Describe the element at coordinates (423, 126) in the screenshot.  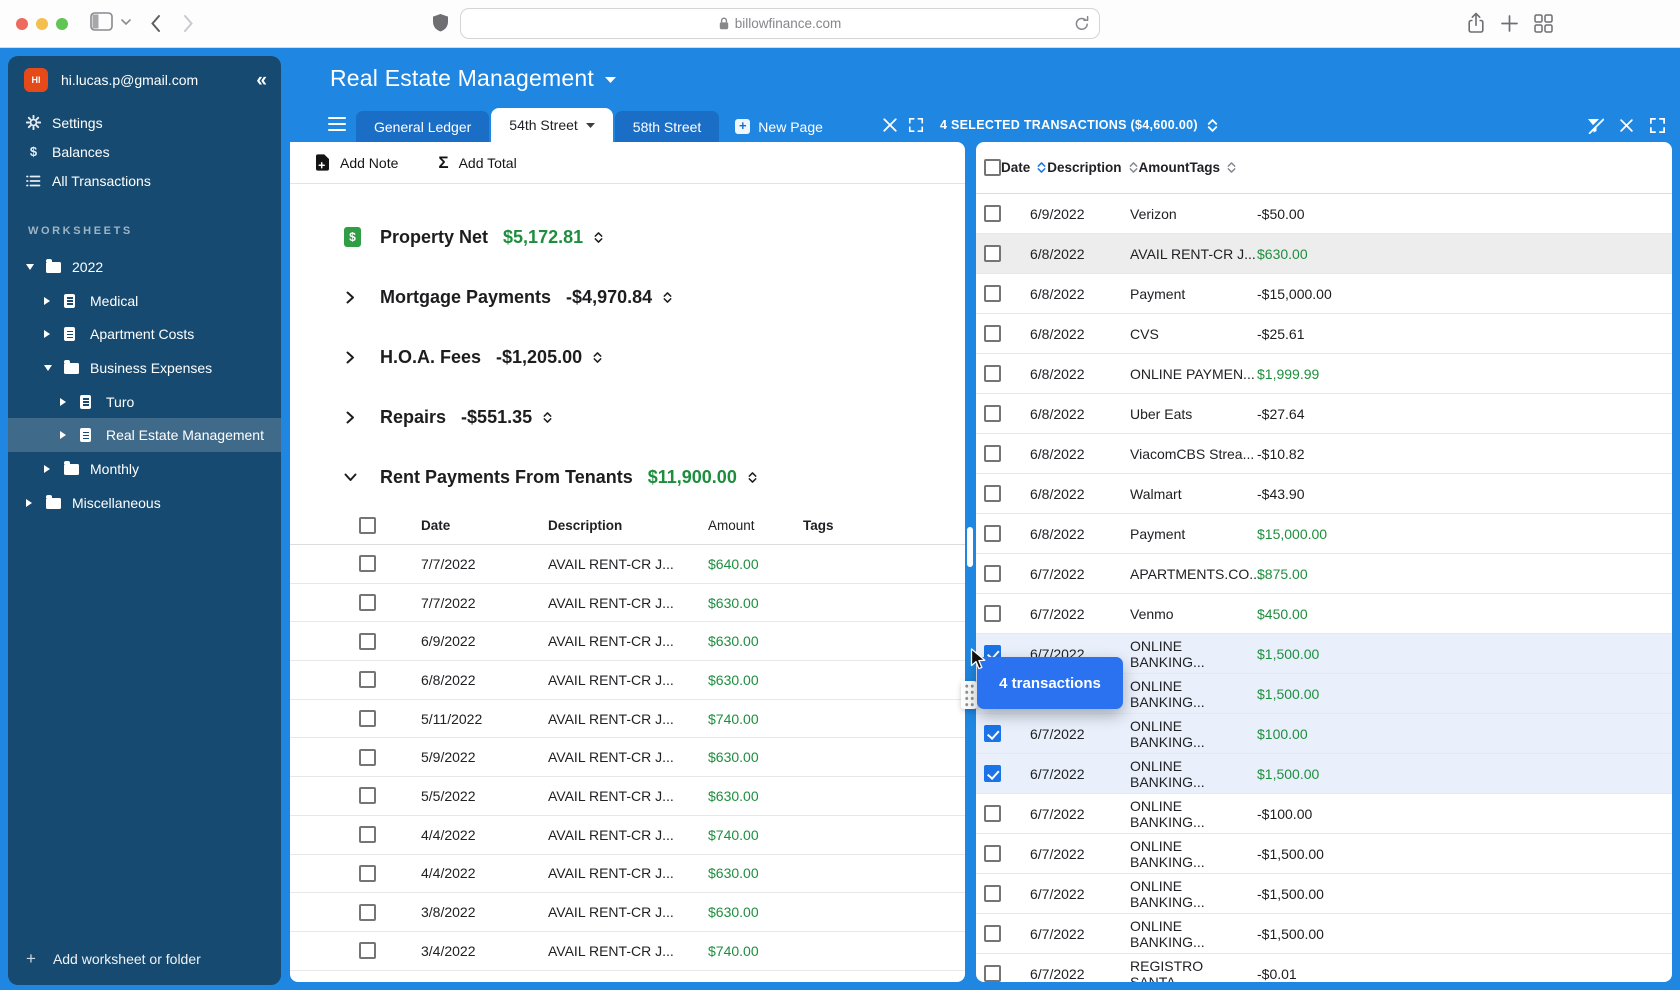
I see `sheet-tab: + General Ledger` at that location.